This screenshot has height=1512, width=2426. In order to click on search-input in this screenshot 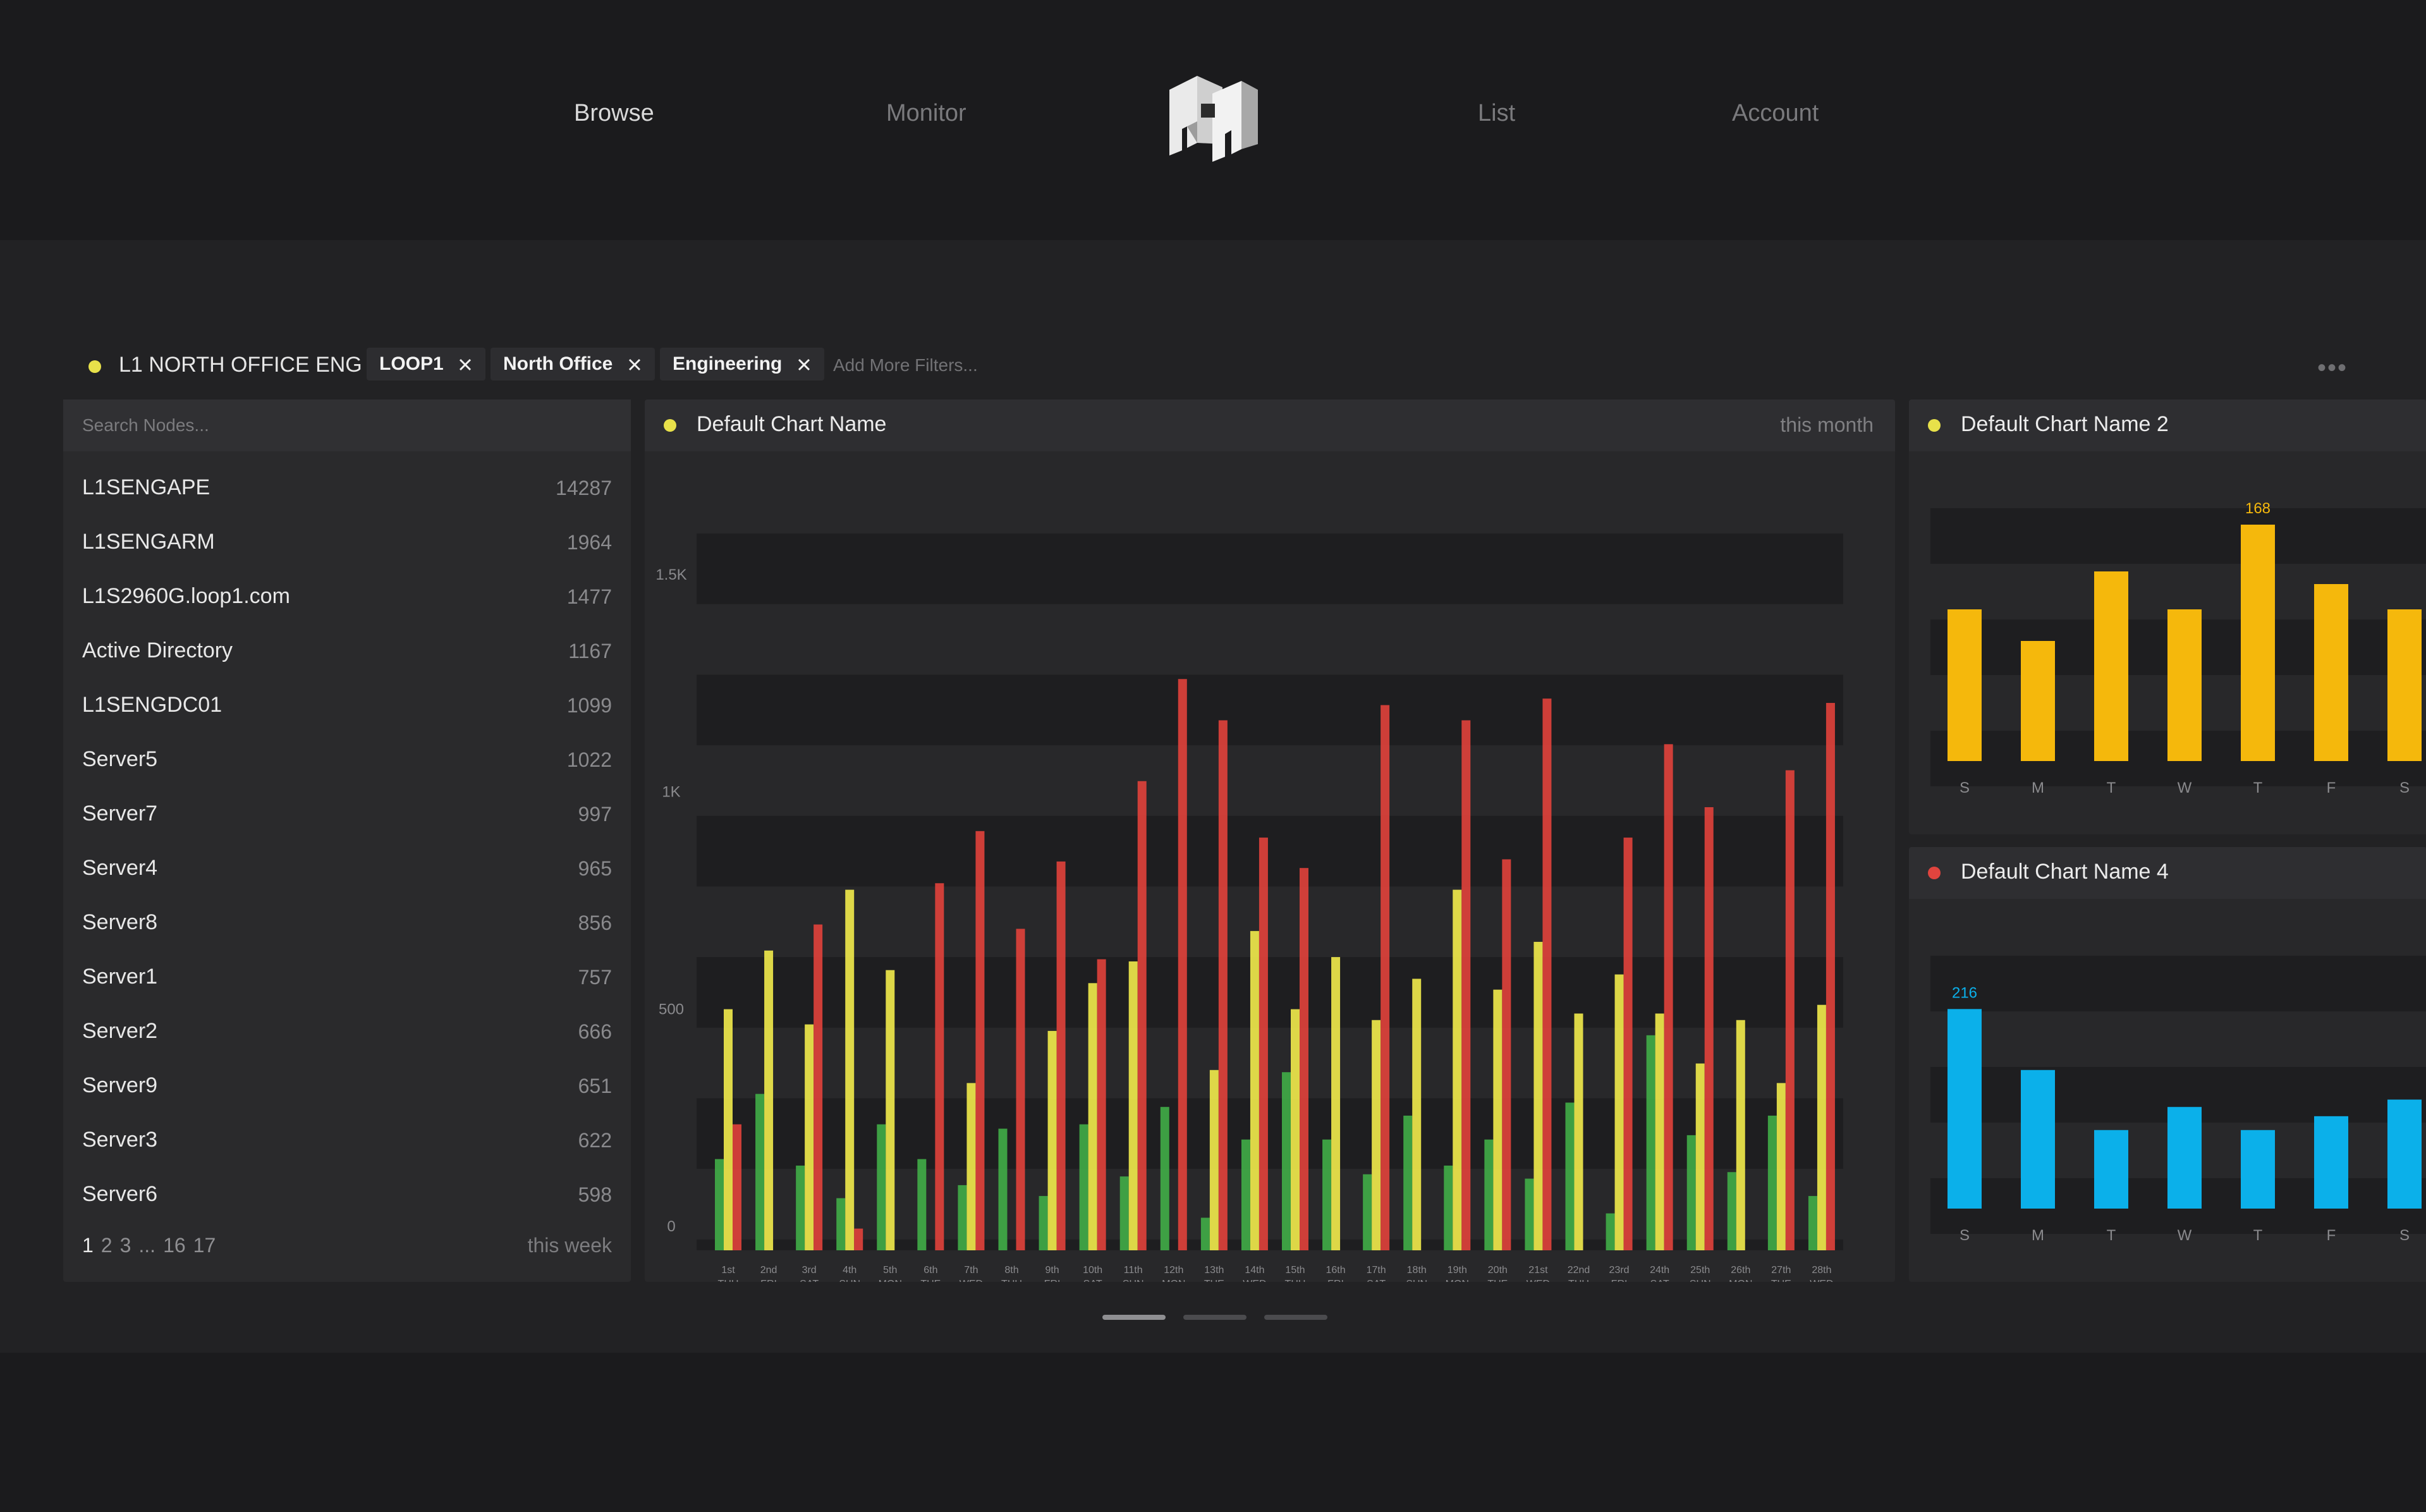, I will do `click(347, 425)`.